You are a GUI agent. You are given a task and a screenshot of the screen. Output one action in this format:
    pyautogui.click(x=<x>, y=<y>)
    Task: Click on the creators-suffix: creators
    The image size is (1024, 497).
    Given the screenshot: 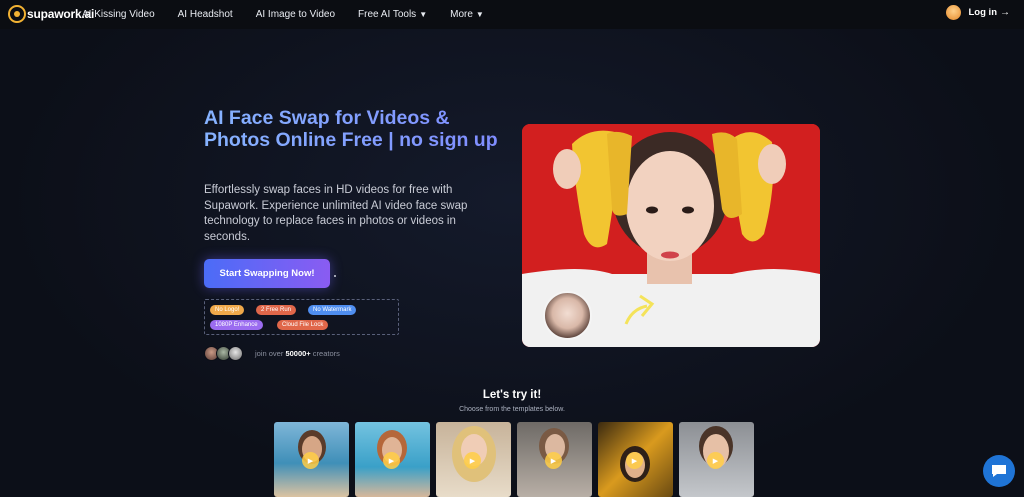 What is the action you would take?
    pyautogui.click(x=326, y=353)
    